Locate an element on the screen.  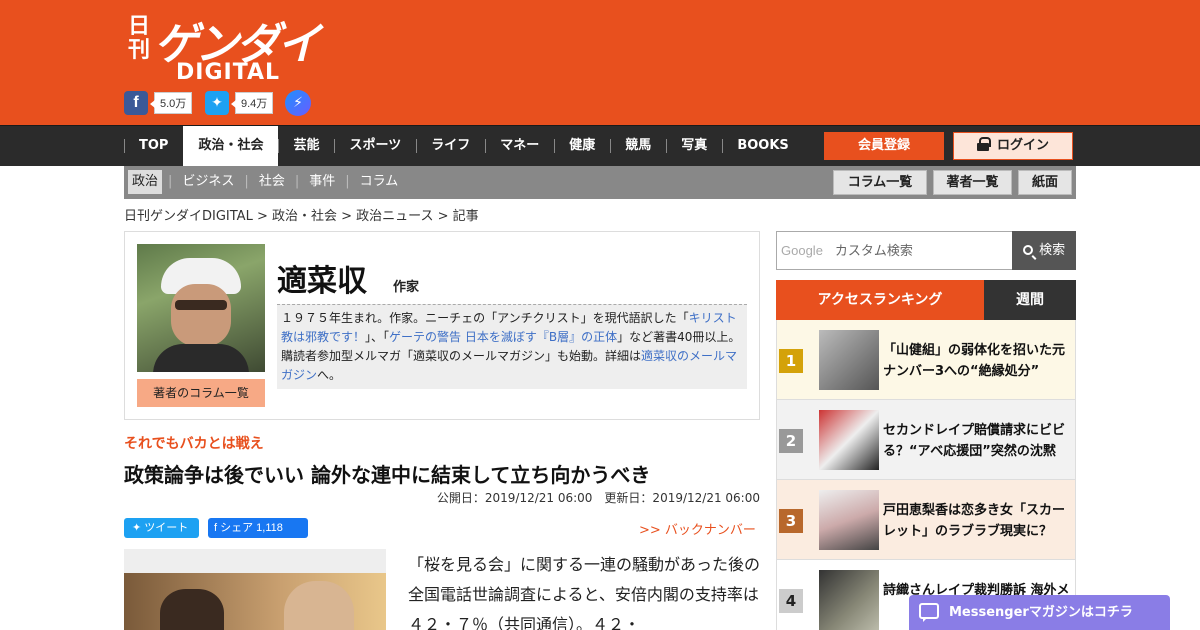
nav-life: ライフ is located at coordinates (450, 146).